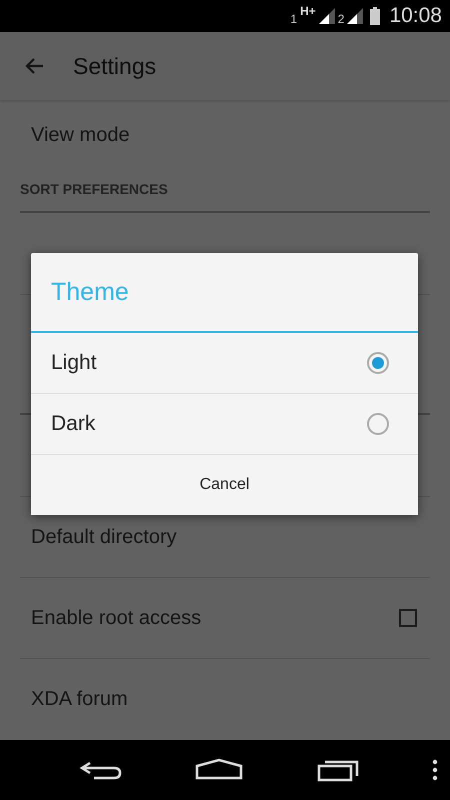 This screenshot has height=800, width=450. Describe the element at coordinates (224, 485) in the screenshot. I see `cancel-button: Cancel` at that location.